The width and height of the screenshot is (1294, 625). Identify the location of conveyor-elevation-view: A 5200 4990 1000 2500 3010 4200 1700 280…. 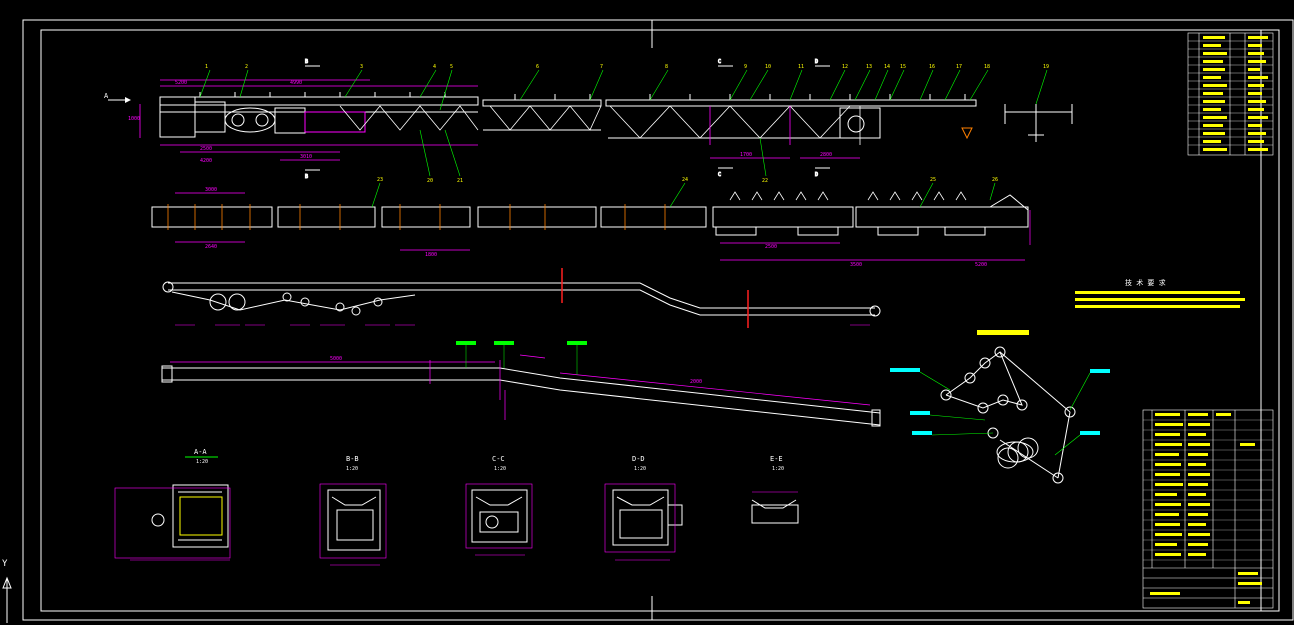
(588, 121).